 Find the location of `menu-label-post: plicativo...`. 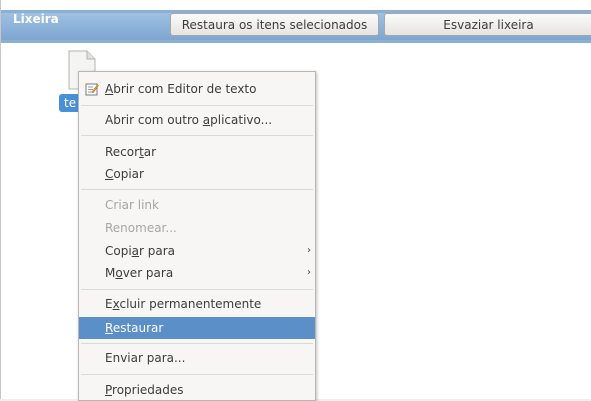

menu-label-post: plicativo... is located at coordinates (241, 120).